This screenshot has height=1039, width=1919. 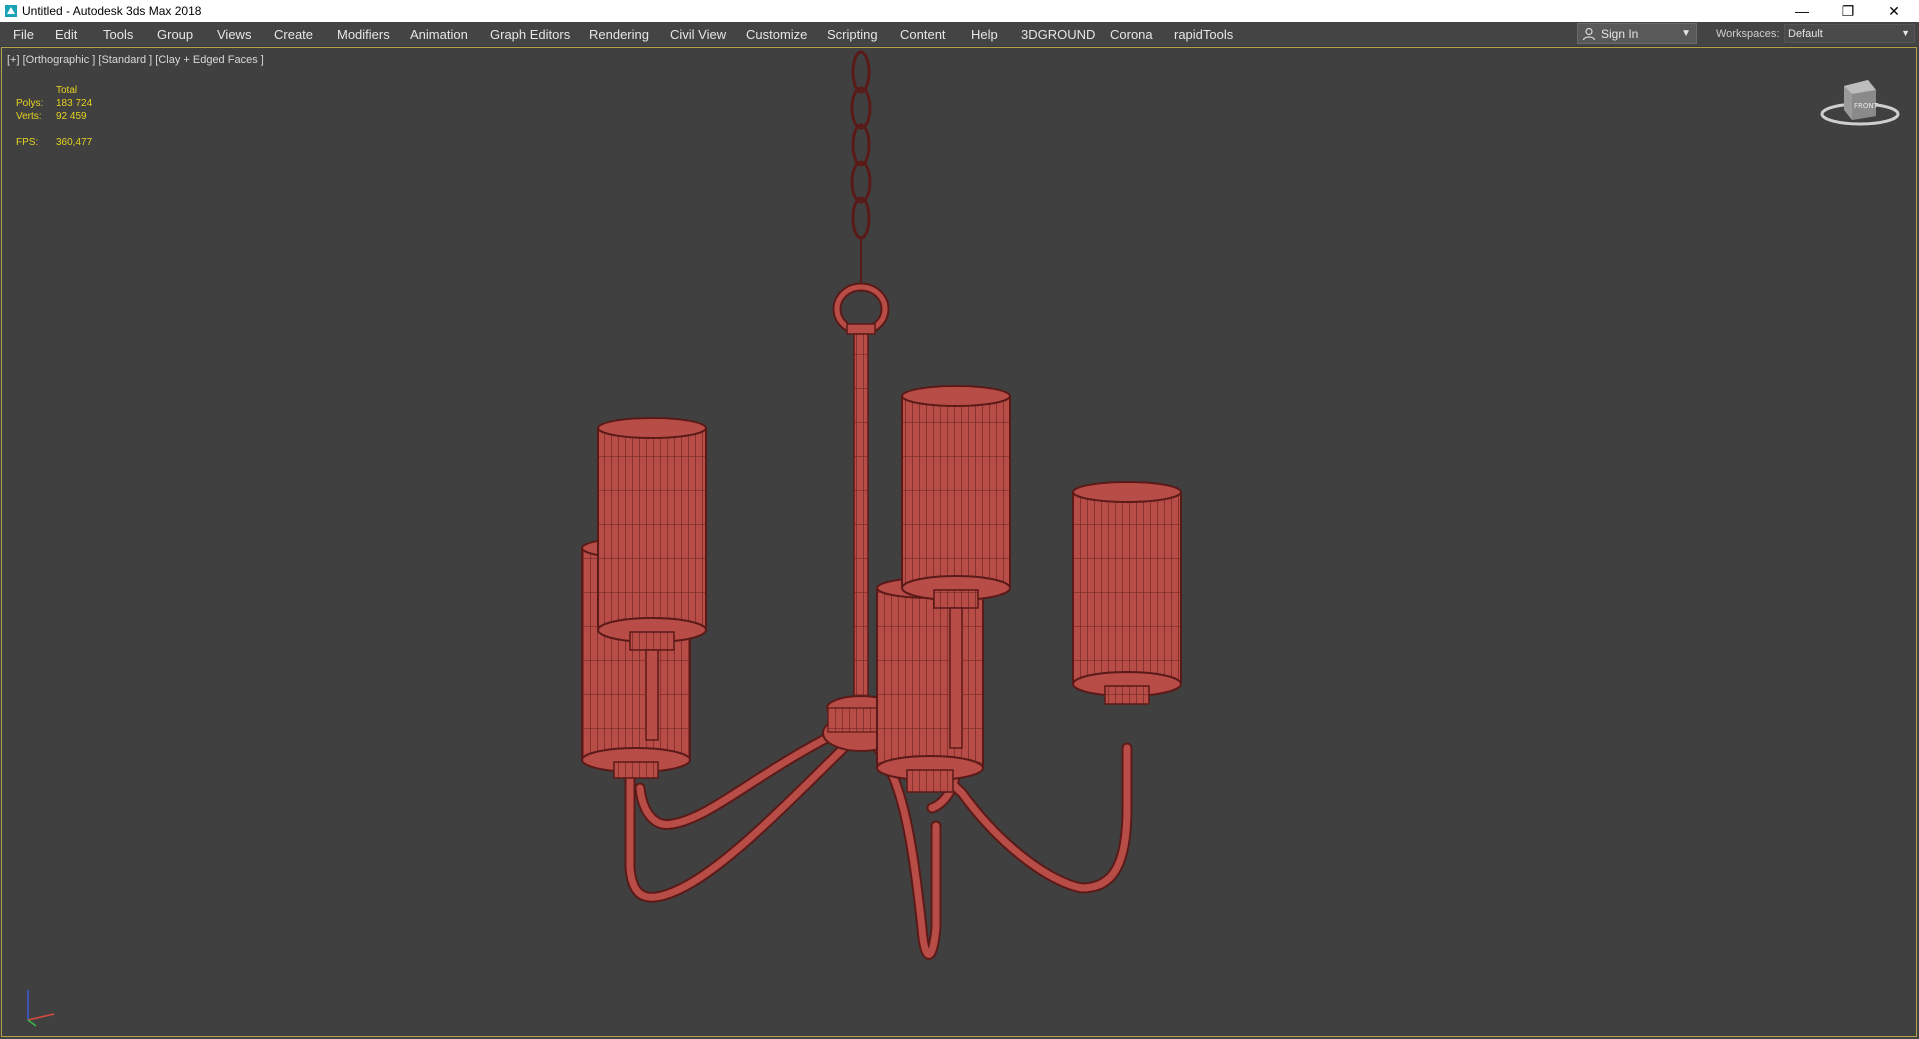 I want to click on menu-modifiers: Modifiers, so click(x=363, y=34).